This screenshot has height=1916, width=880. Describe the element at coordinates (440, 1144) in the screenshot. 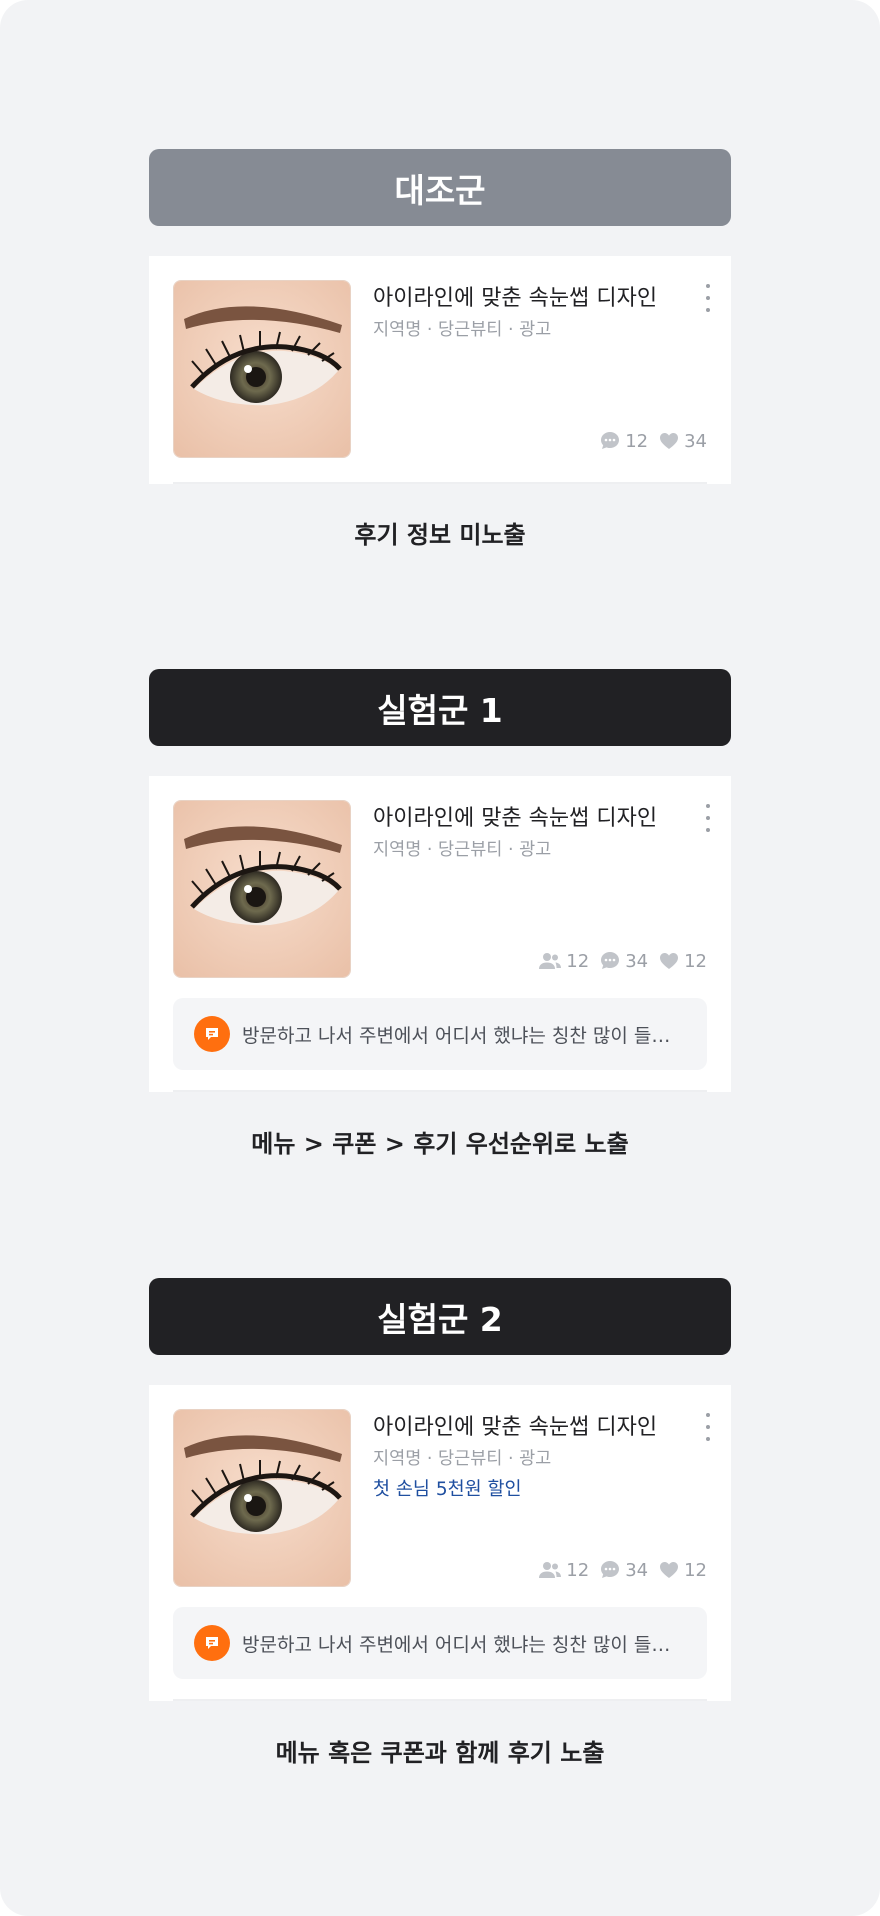

I see `experiment-1-caption: 메뉴 > 쿠폰 > 후기 우선순위로 노출` at that location.